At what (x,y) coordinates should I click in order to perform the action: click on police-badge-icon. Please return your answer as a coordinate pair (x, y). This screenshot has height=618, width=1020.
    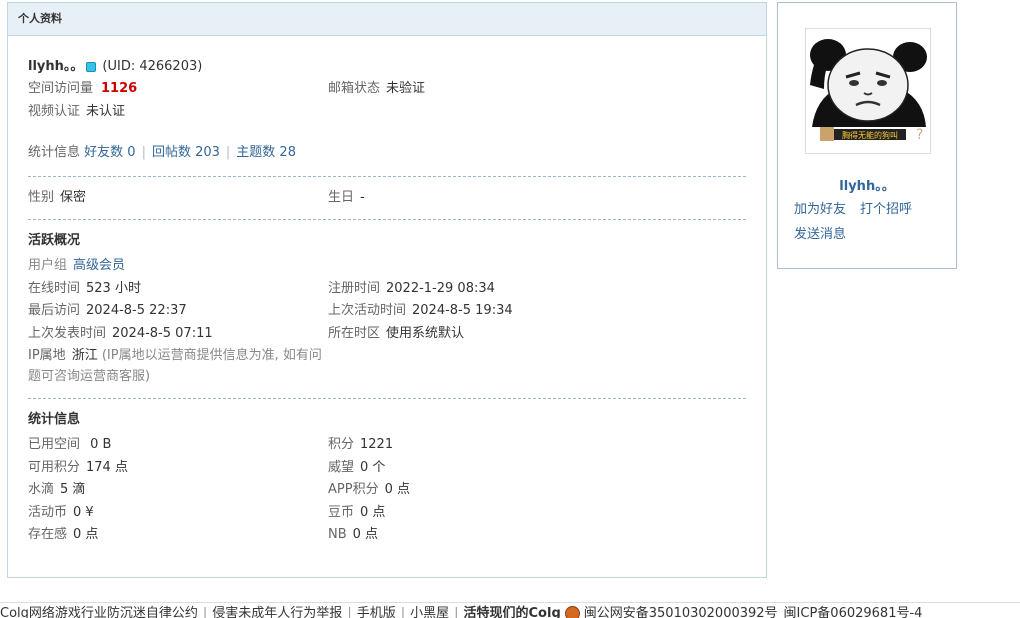
    Looking at the image, I should click on (572, 612).